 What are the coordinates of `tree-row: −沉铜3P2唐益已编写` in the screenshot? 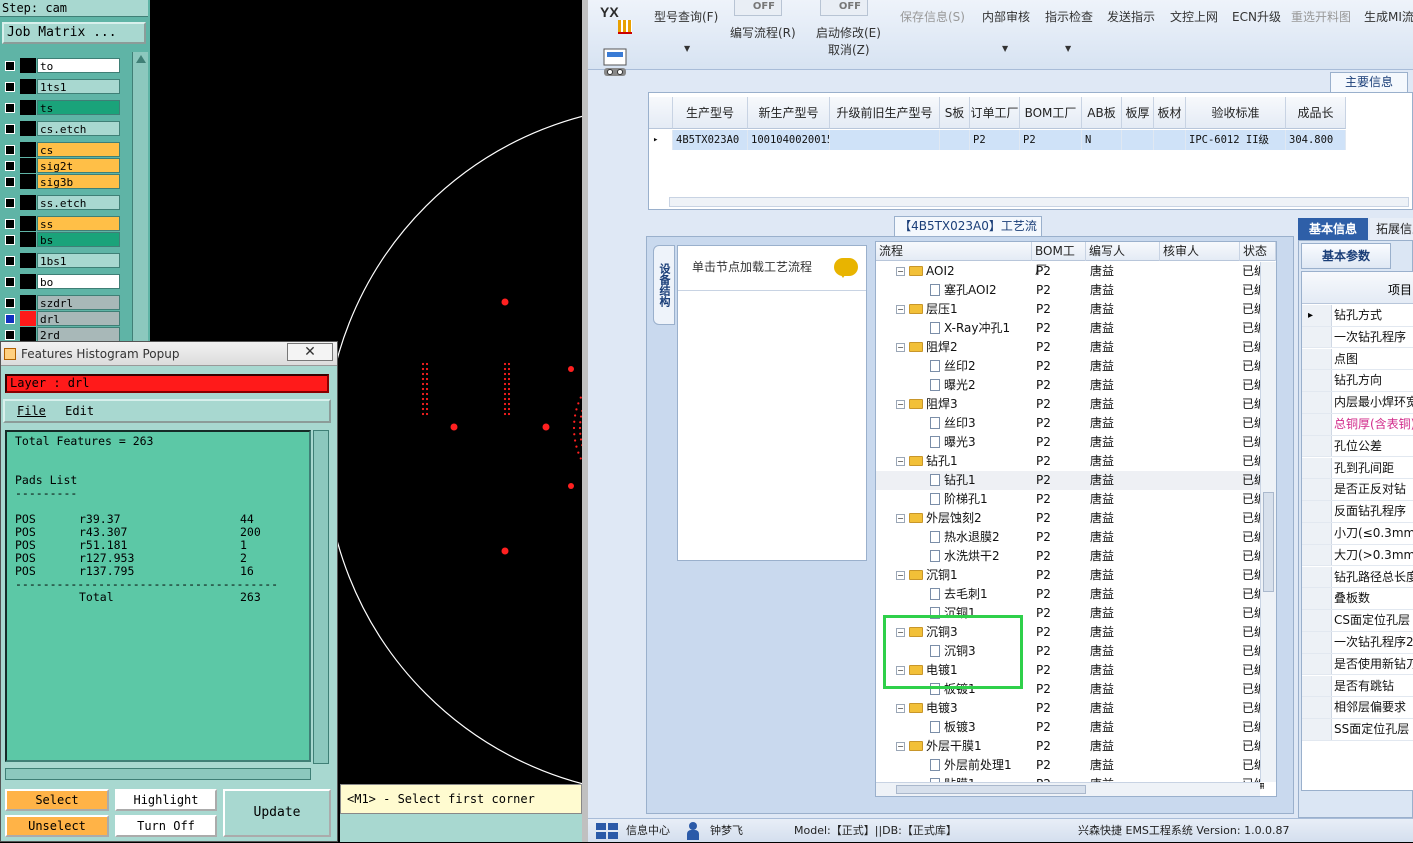 It's located at (1076, 632).